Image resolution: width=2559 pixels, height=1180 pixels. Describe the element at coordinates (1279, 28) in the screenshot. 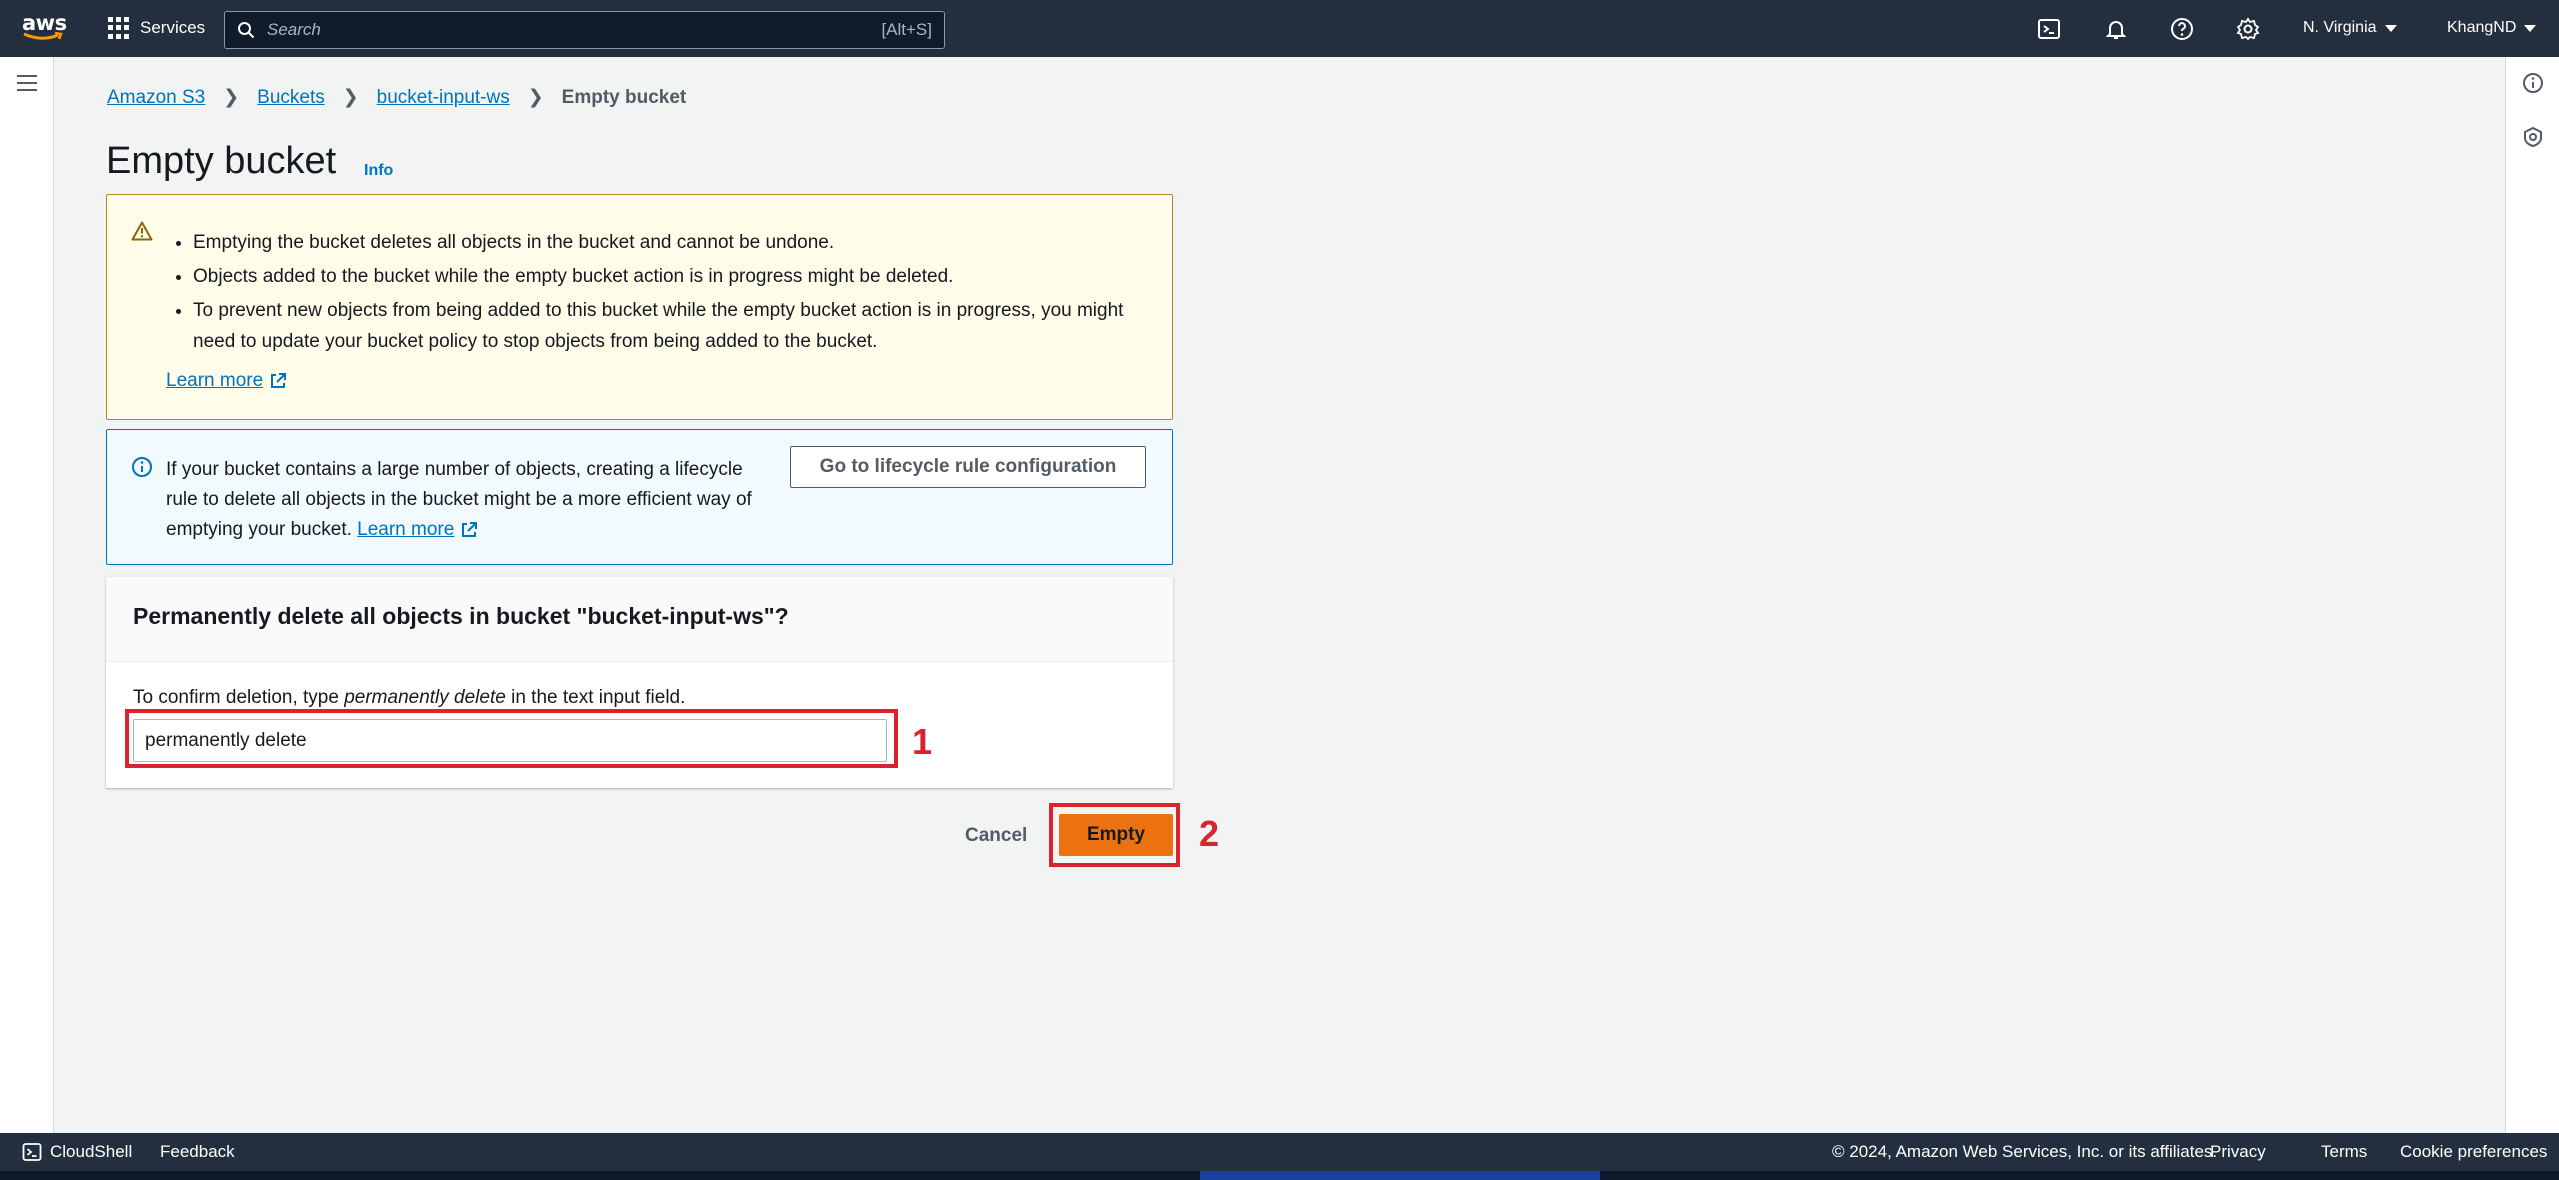

I see `top-navigation: aws Services [Alt+S] N` at that location.